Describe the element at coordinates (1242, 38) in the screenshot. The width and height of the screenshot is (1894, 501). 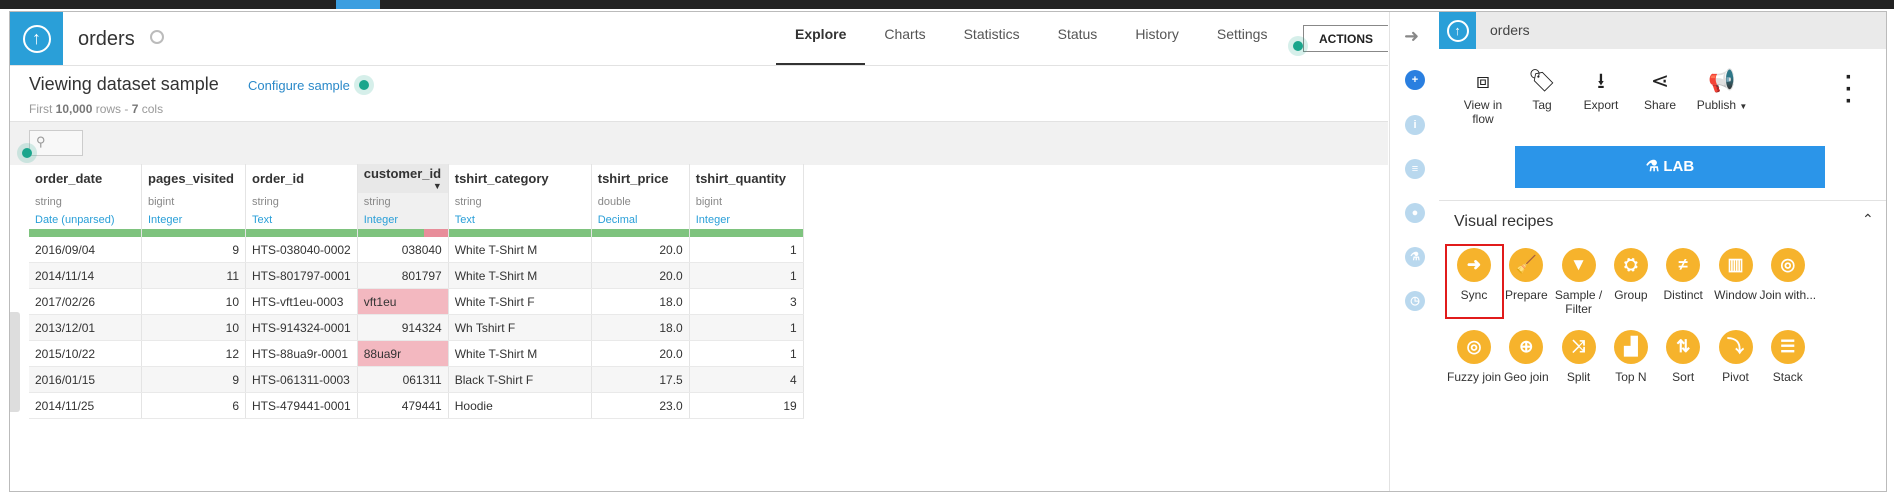
I see `tab-settings: Settings` at that location.